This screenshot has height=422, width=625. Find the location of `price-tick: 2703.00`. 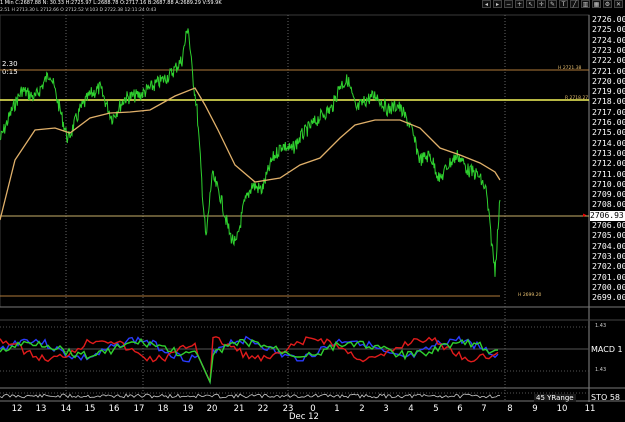

price-tick: 2703.00 is located at coordinates (608, 255).